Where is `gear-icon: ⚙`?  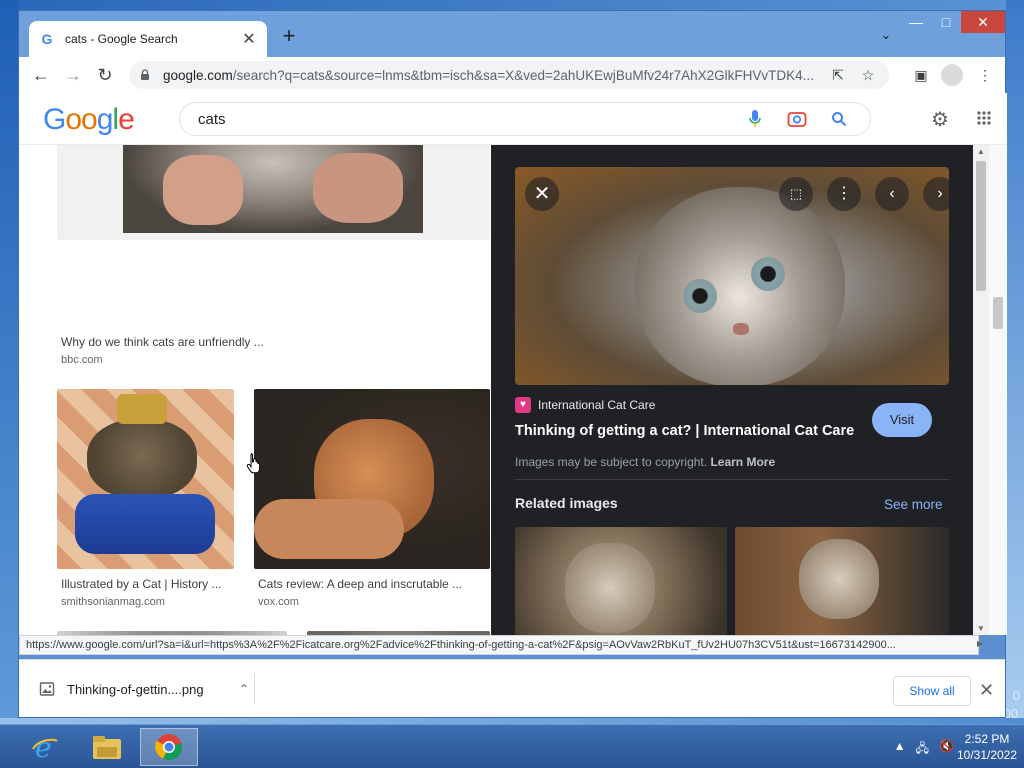 gear-icon: ⚙ is located at coordinates (940, 120).